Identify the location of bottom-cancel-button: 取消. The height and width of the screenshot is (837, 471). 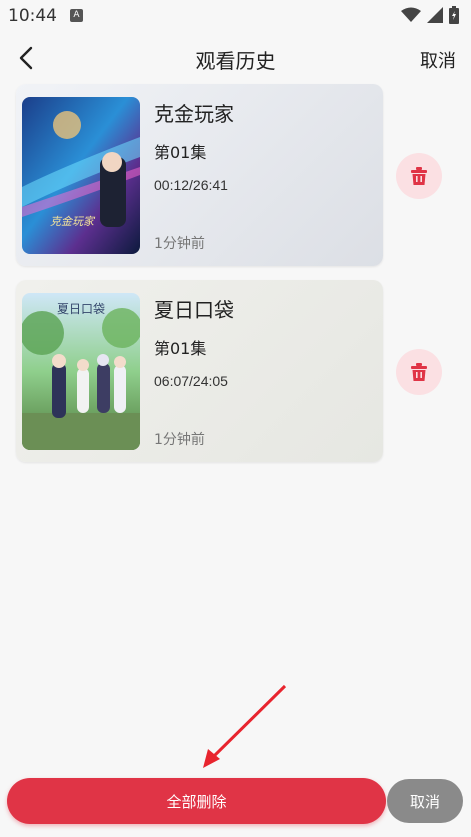
(425, 801).